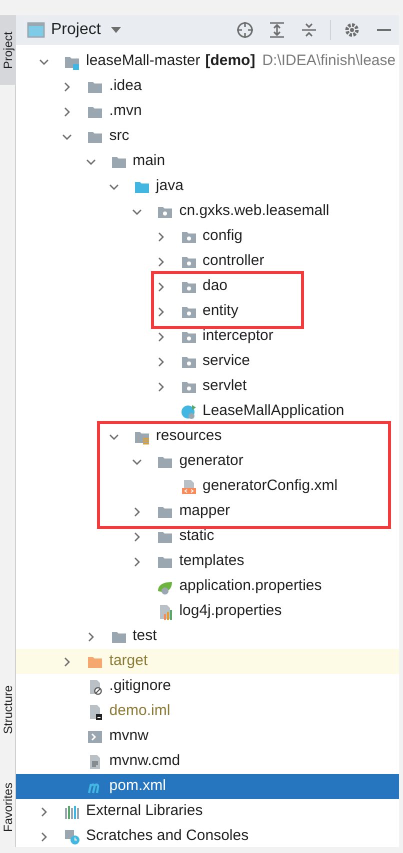 This screenshot has height=853, width=403. I want to click on class-icon, so click(188, 412).